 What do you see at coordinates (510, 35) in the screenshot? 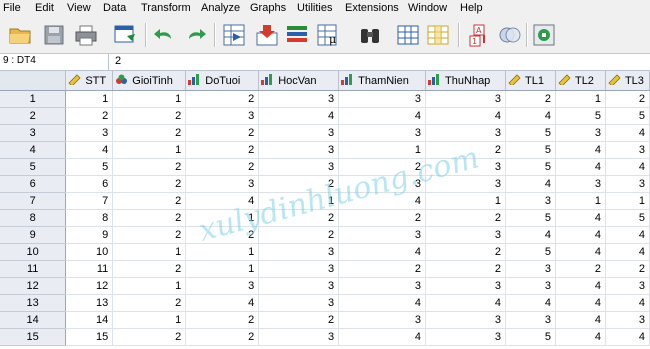
I see `select-cases-icon` at bounding box center [510, 35].